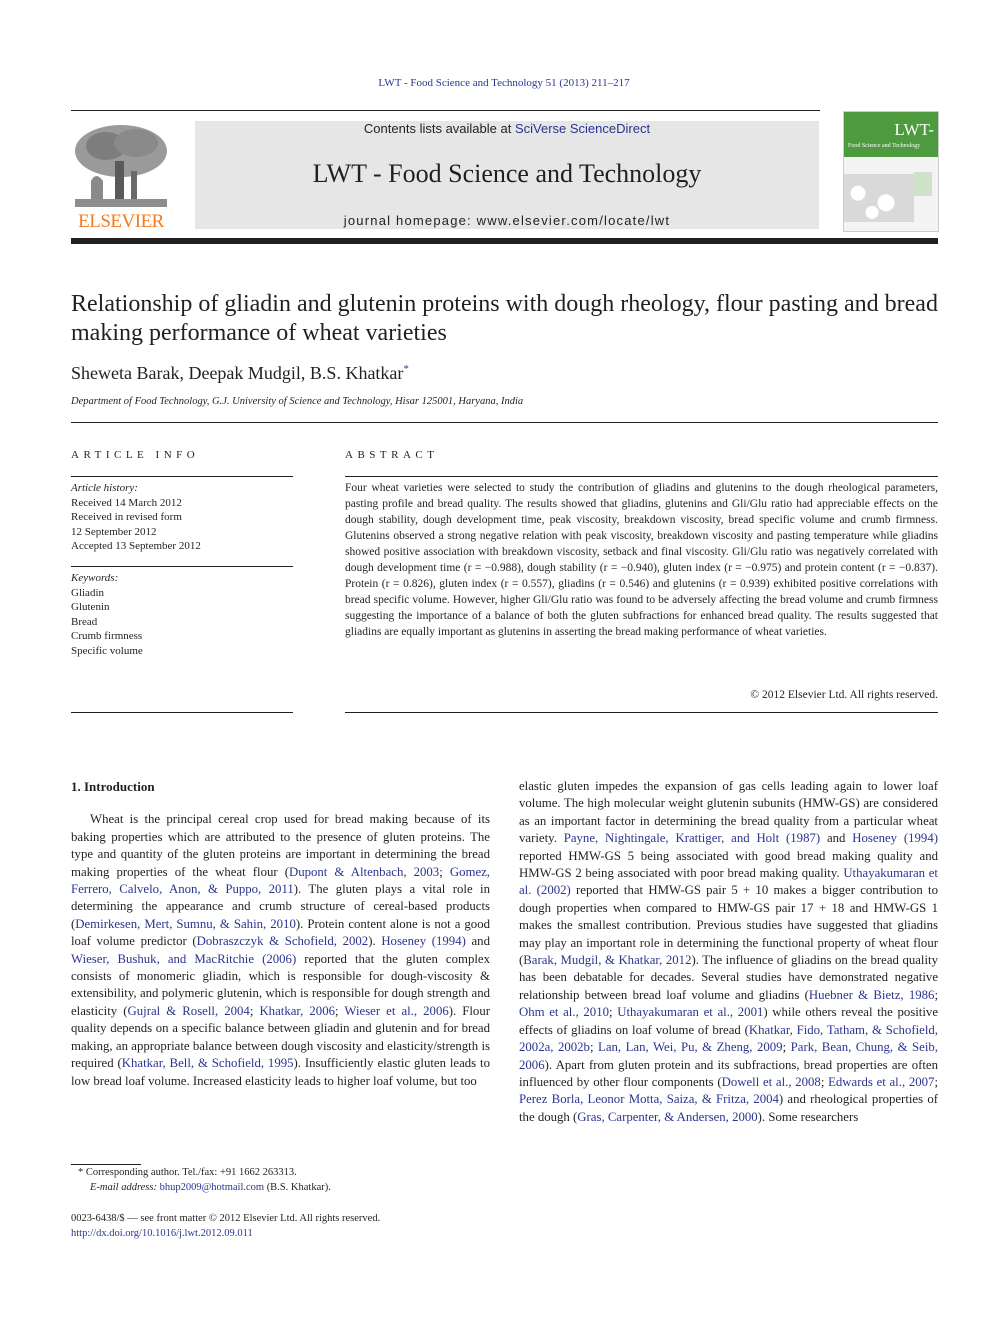 The width and height of the screenshot is (992, 1323). Describe the element at coordinates (113, 786) in the screenshot. I see `section-heading: 1. Introduction` at that location.